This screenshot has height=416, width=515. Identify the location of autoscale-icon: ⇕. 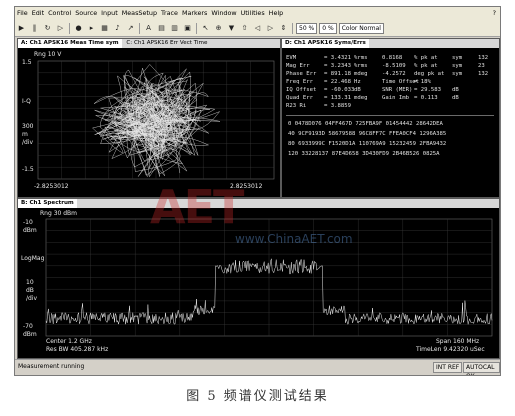
(283, 28).